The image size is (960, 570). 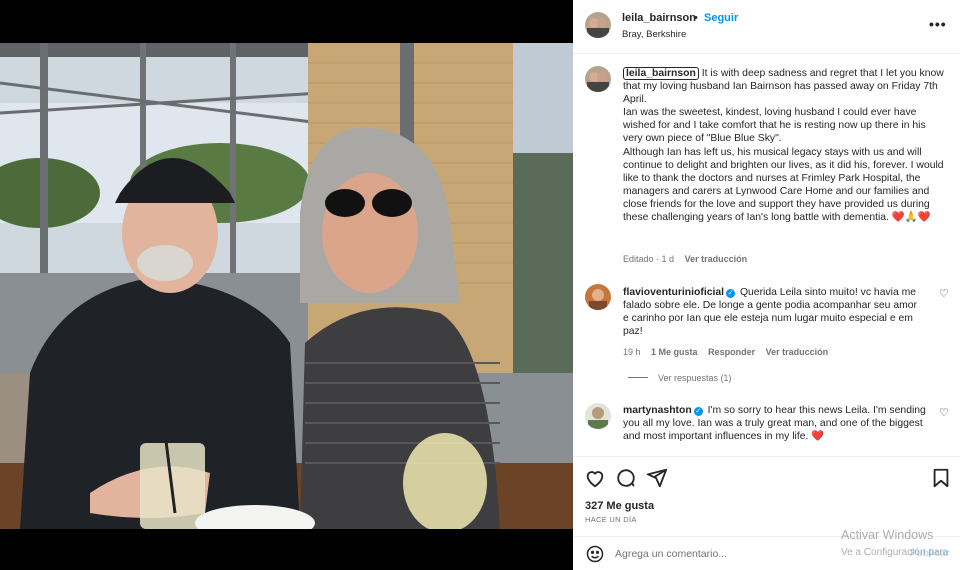 What do you see at coordinates (595, 478) in the screenshot?
I see `like-heart-icon` at bounding box center [595, 478].